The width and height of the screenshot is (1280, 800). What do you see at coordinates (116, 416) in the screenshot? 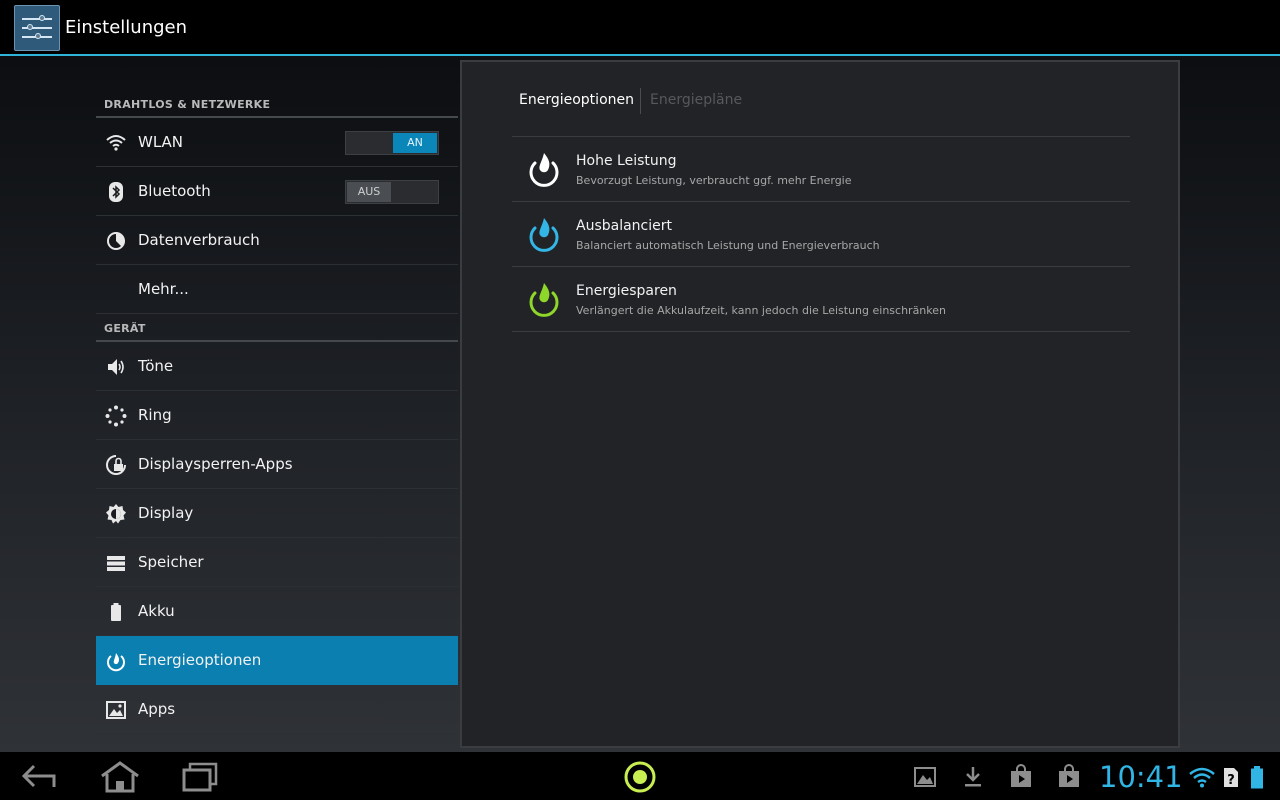
I see `ring-icon` at bounding box center [116, 416].